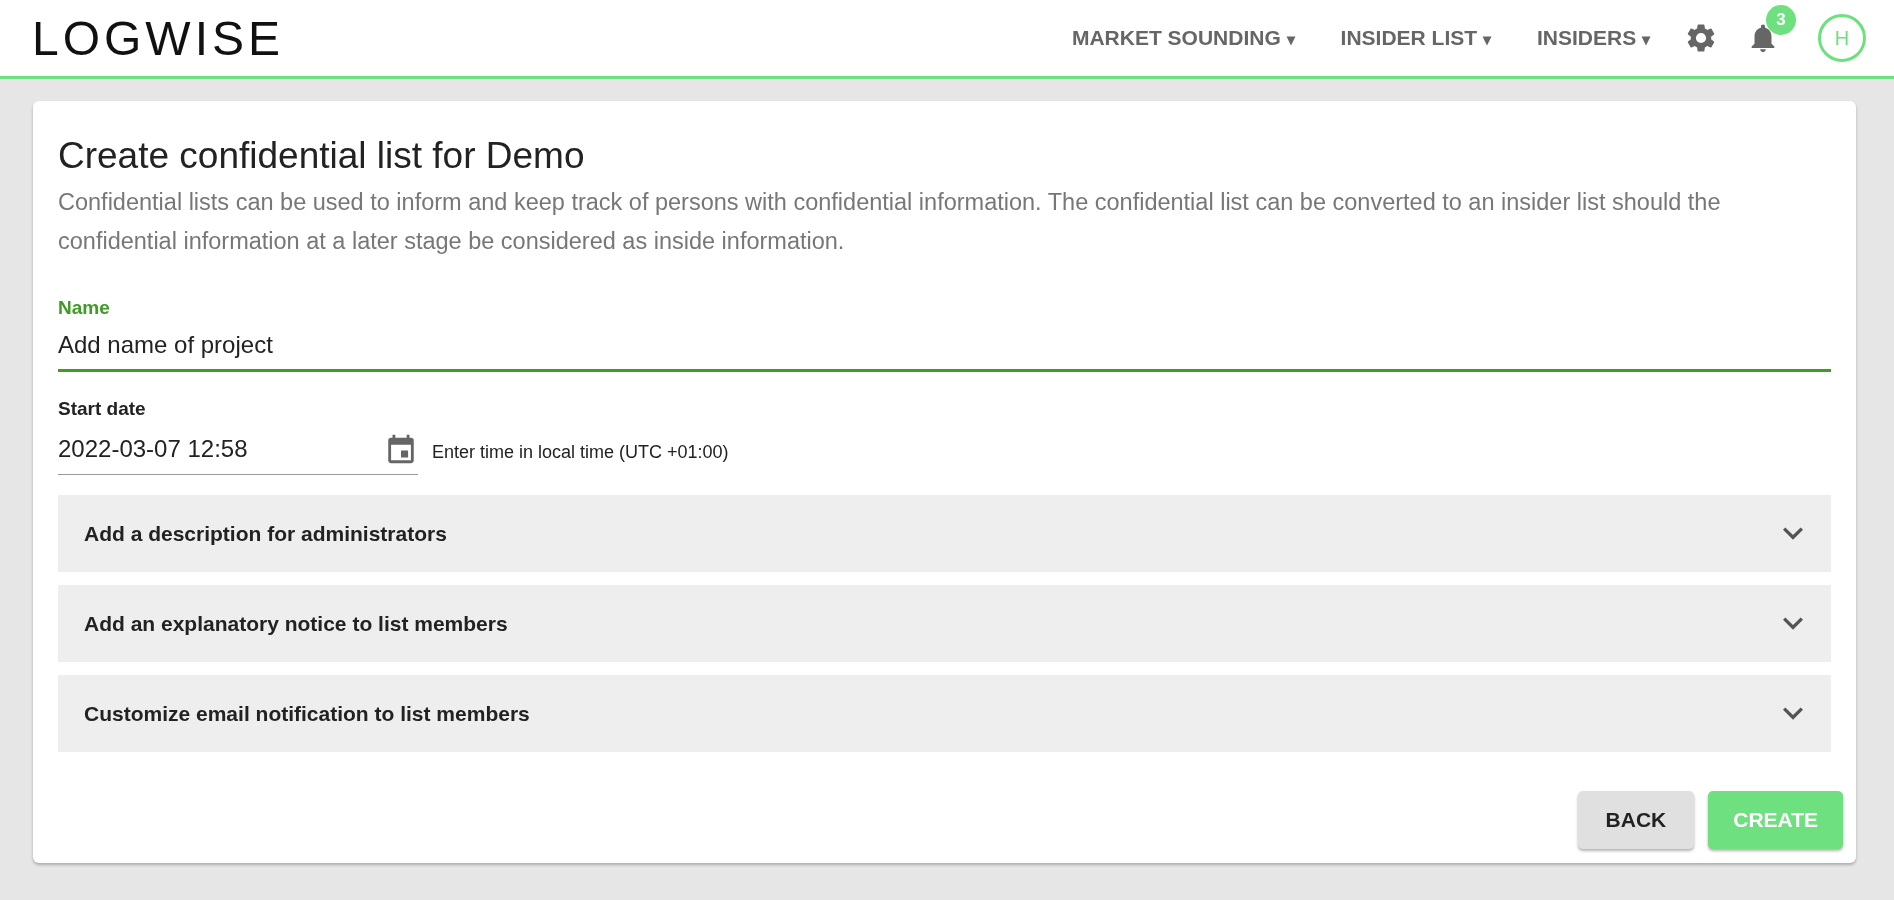  I want to click on expansion-panel: Add an explanatory notice to list members, so click(944, 623).